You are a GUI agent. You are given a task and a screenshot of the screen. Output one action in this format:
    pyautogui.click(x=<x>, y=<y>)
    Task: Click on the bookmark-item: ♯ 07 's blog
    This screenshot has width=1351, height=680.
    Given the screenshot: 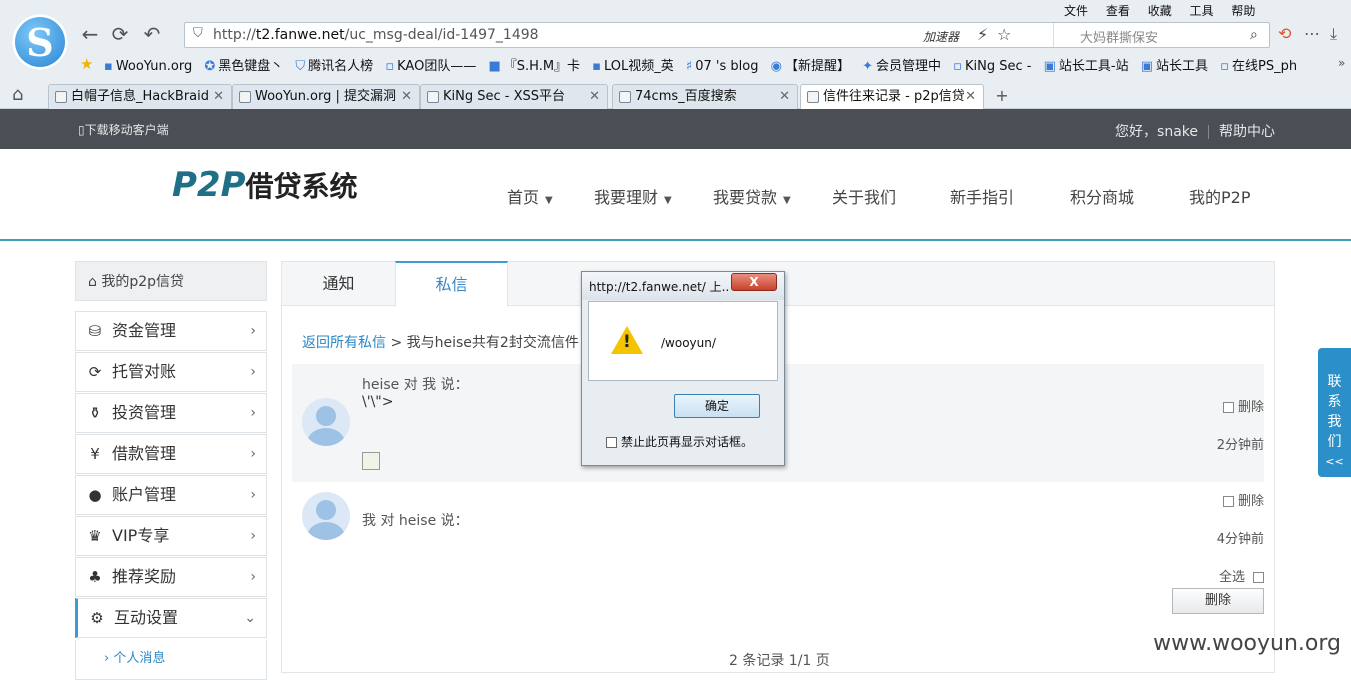 What is the action you would take?
    pyautogui.click(x=722, y=66)
    